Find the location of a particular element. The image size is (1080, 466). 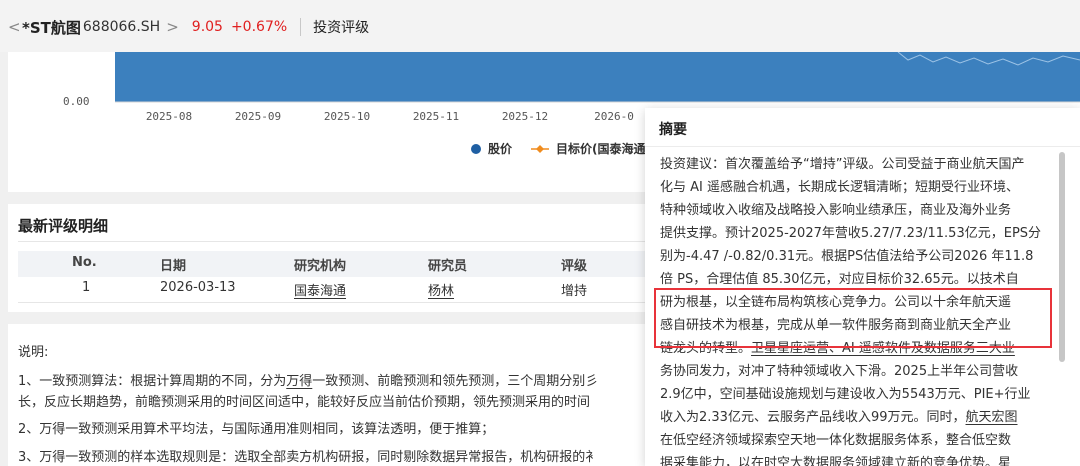

summary-line: 特种领域收入收缩及战略投入影响业绩承压，商业及海外业务 is located at coordinates (836, 210).